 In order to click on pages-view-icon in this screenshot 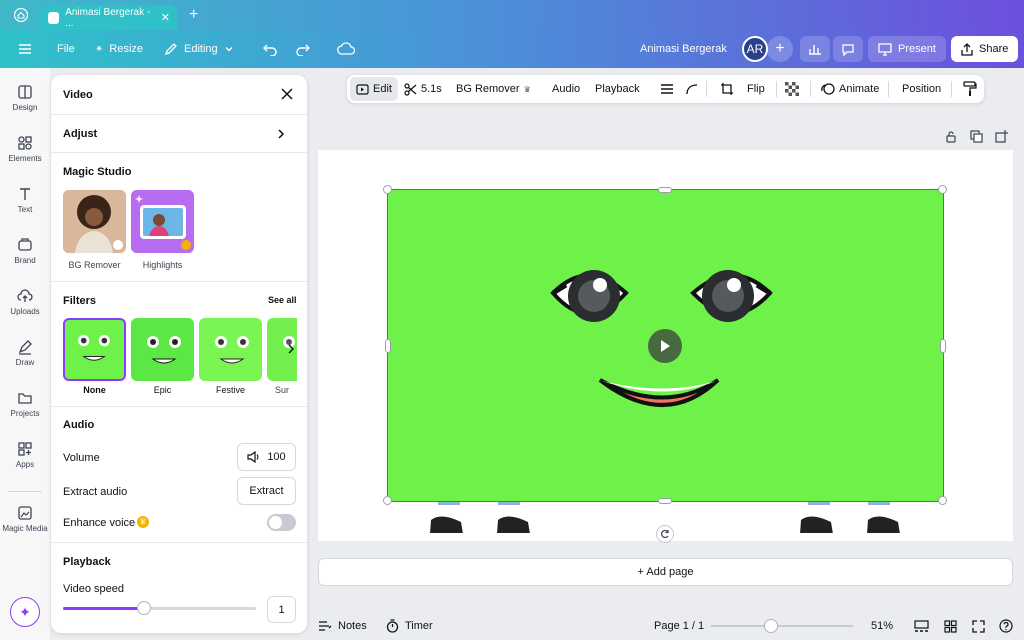, I will do `click(921, 626)`.